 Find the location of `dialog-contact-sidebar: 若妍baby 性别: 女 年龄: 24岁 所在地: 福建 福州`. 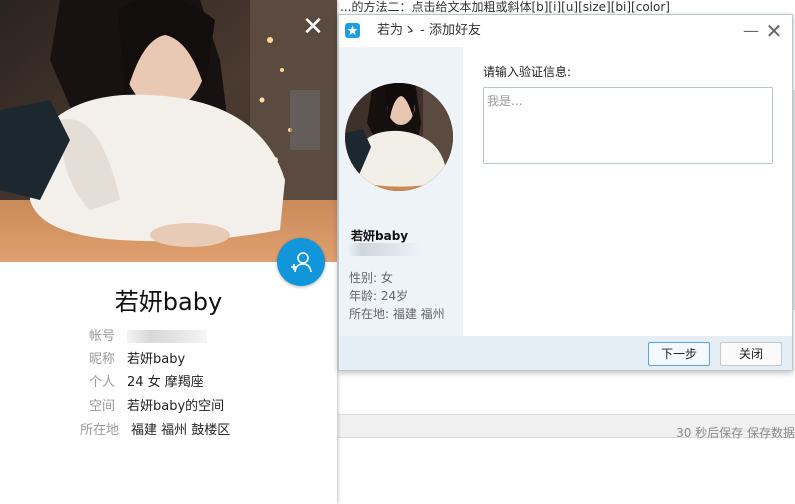

dialog-contact-sidebar: 若妍baby 性别: 女 年龄: 24岁 所在地: 福建 福州 is located at coordinates (401, 191).